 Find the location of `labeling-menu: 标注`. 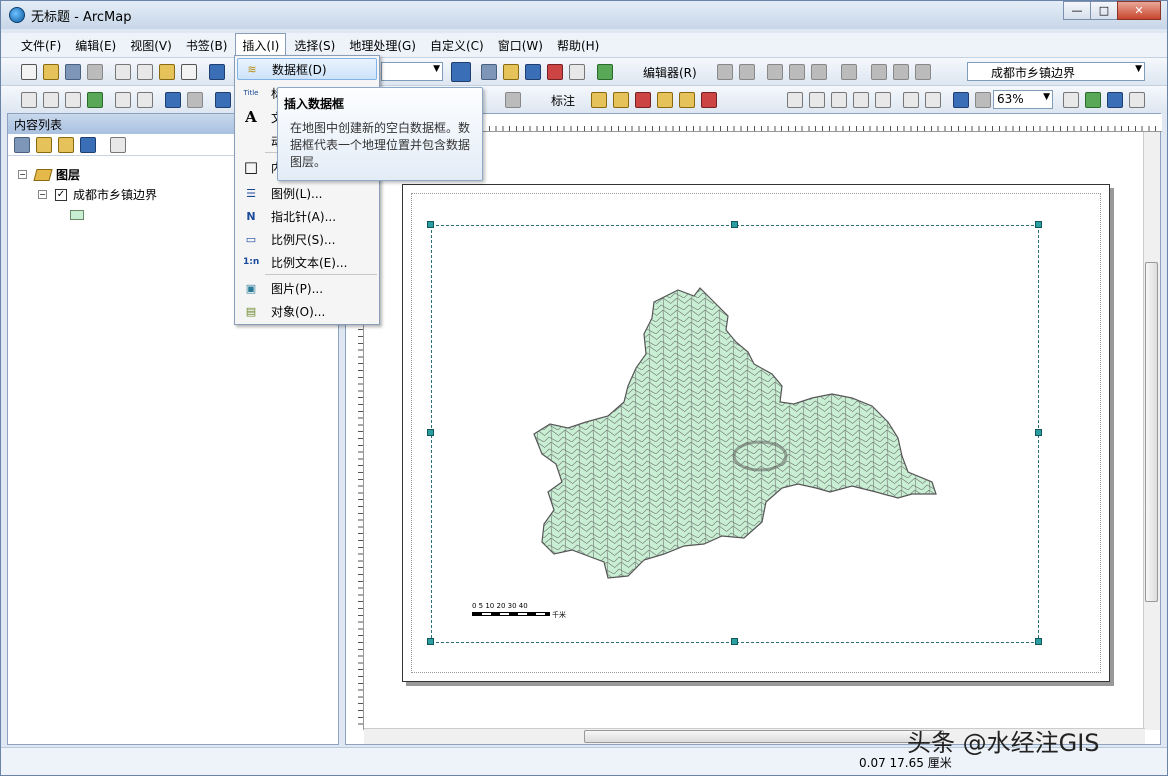

labeling-menu: 标注 is located at coordinates (563, 100).